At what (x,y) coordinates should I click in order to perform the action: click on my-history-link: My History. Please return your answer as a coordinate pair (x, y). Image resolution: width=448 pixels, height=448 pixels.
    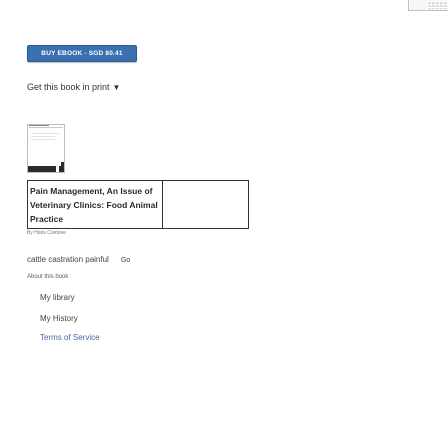
    Looking at the image, I should click on (59, 318).